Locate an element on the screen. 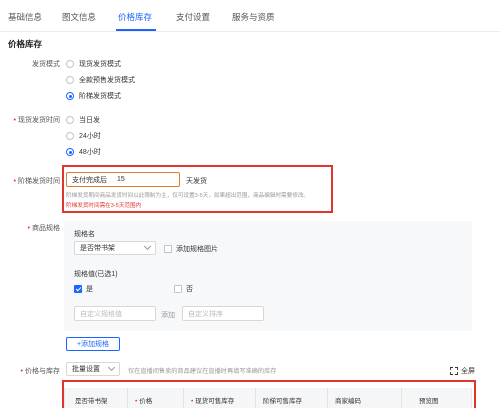 The height and width of the screenshot is (408, 500). spec-value-no-checkbox: 否 is located at coordinates (183, 289).